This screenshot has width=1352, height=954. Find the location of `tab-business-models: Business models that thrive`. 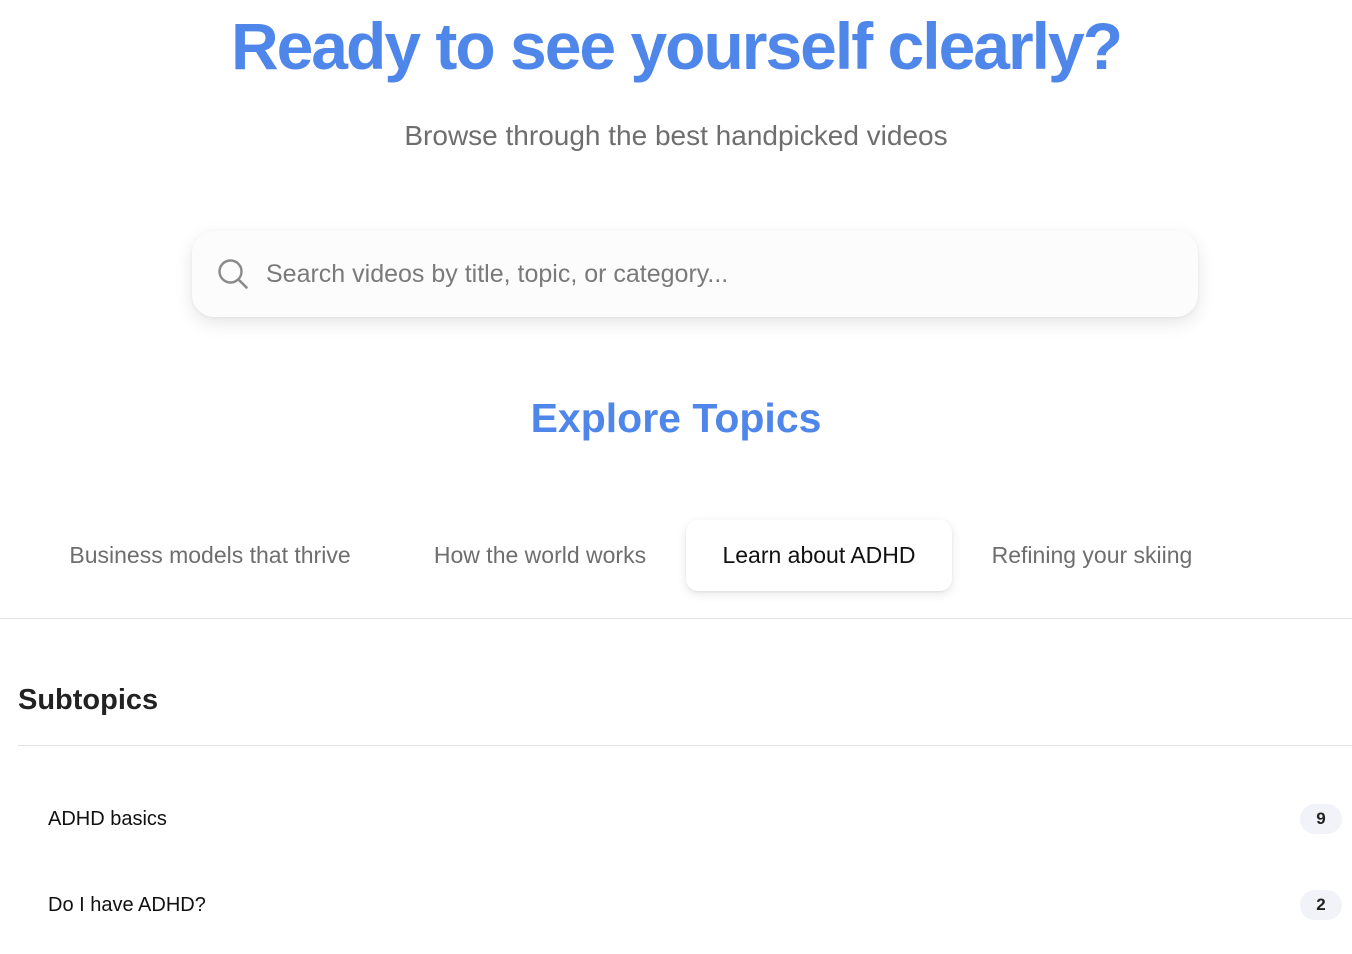

tab-business-models: Business models that thrive is located at coordinates (210, 555).